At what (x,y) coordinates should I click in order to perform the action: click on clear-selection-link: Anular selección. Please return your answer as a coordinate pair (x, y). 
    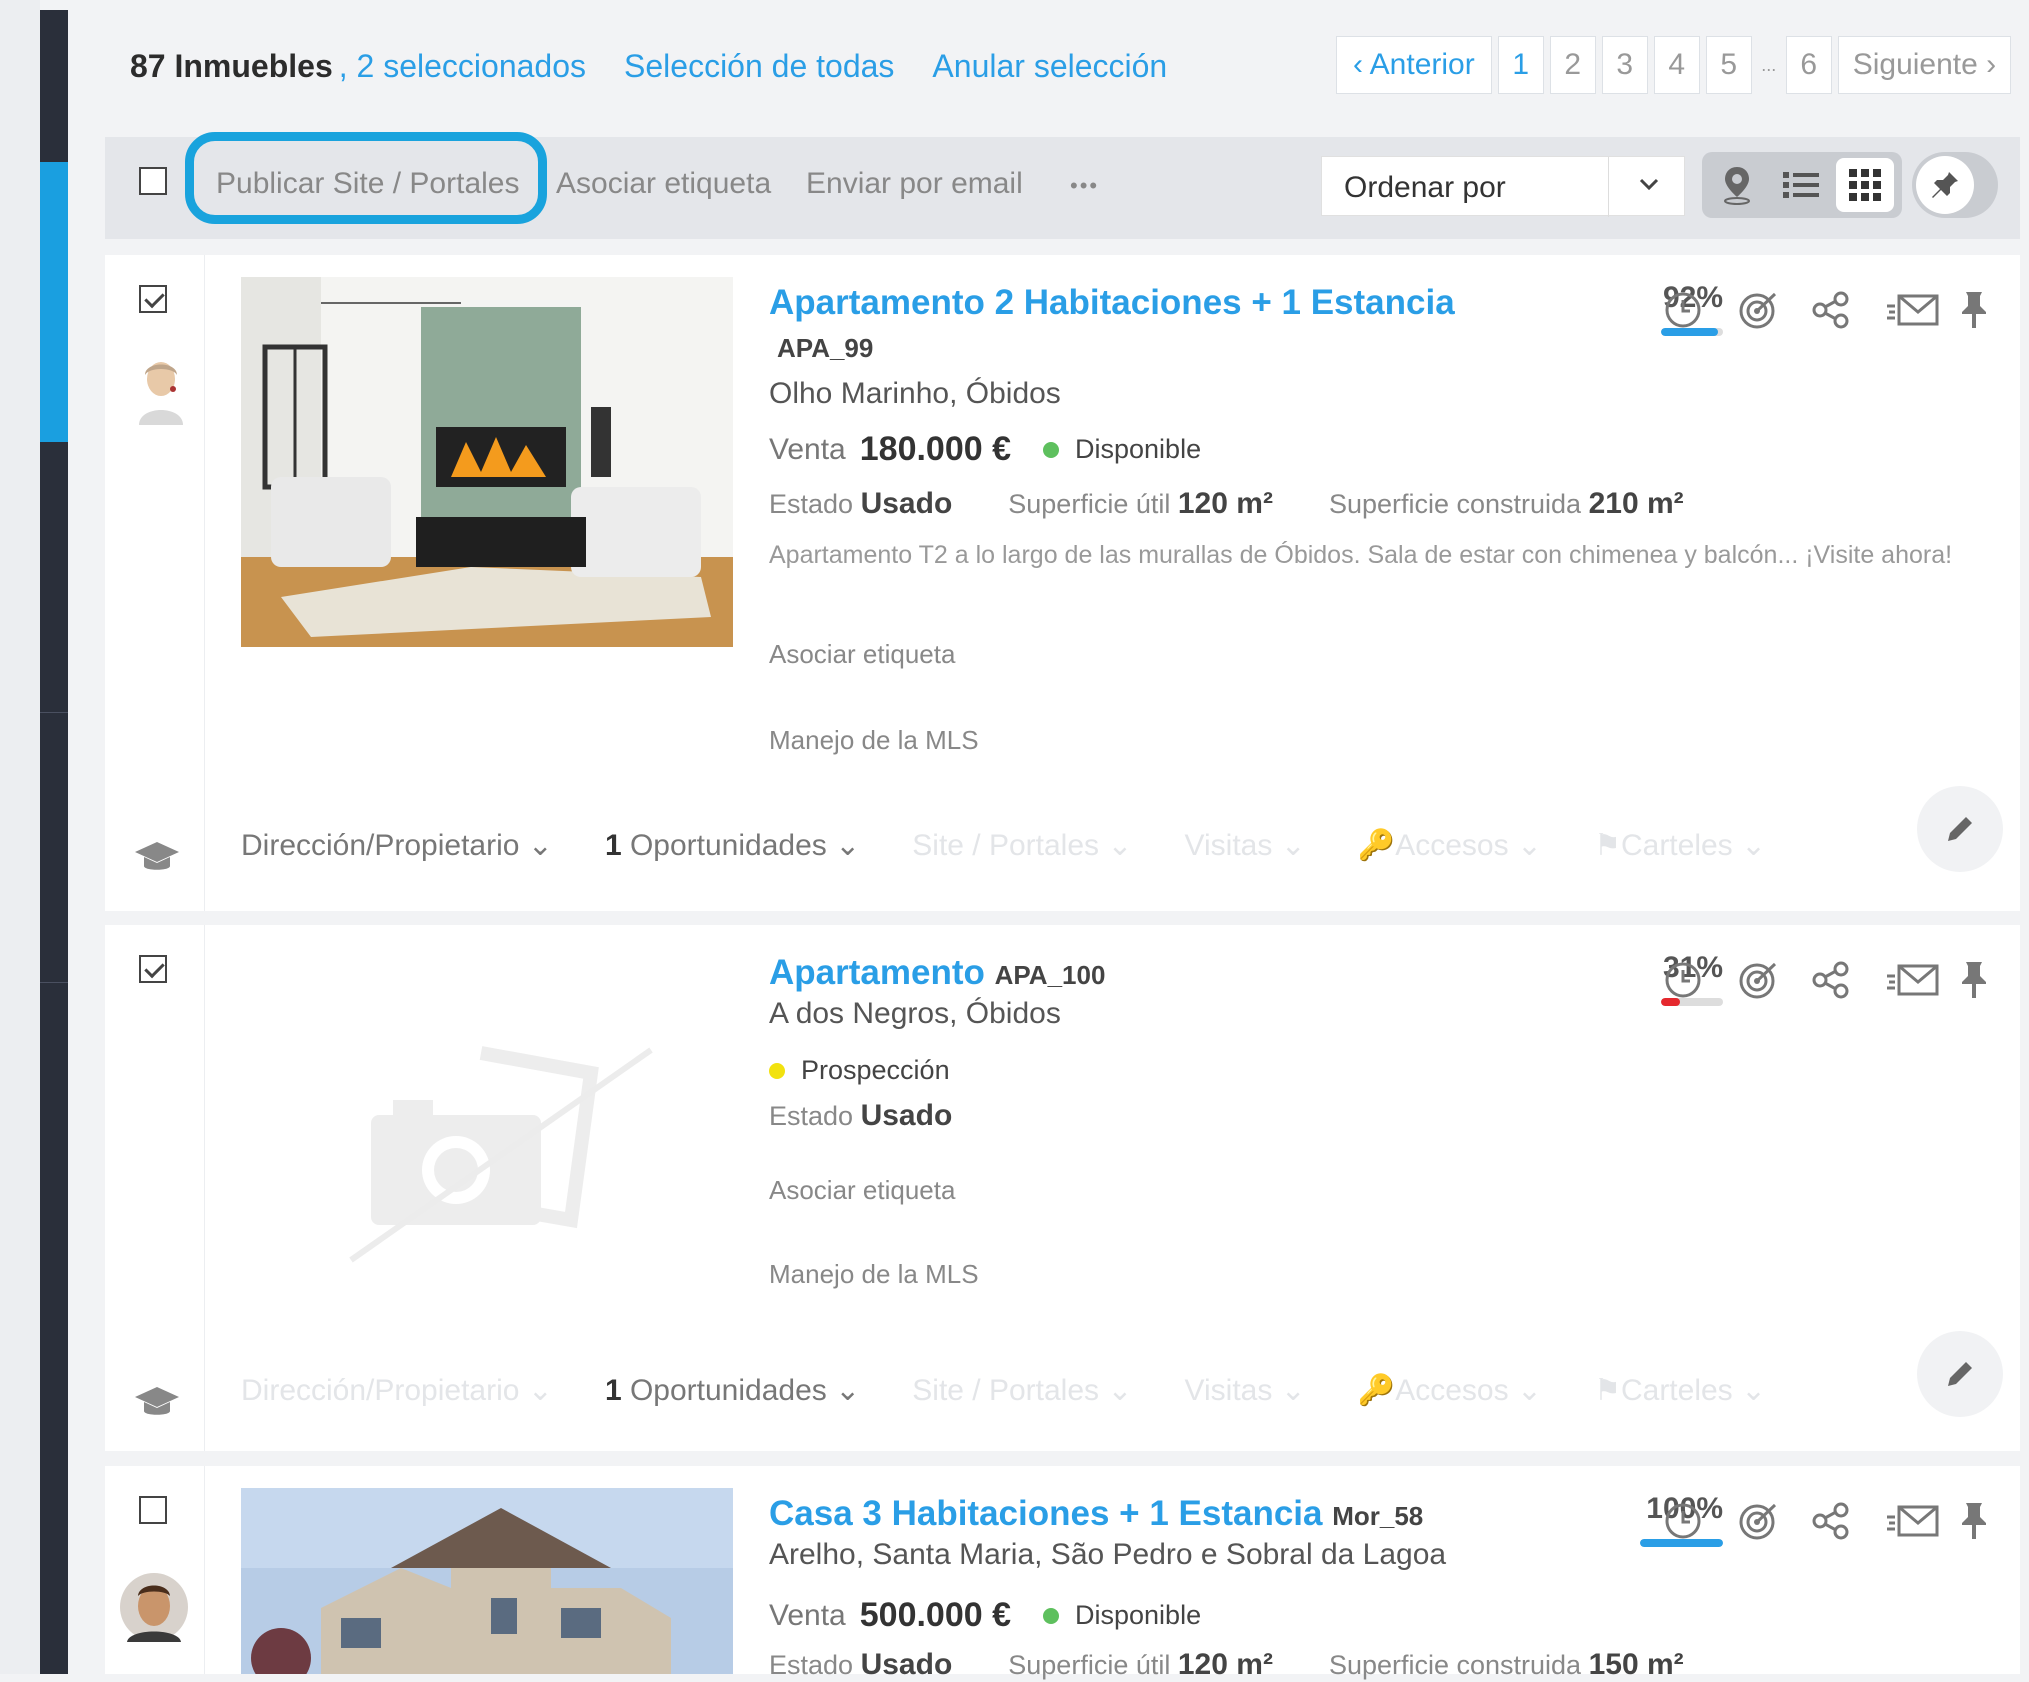
    Looking at the image, I should click on (1049, 66).